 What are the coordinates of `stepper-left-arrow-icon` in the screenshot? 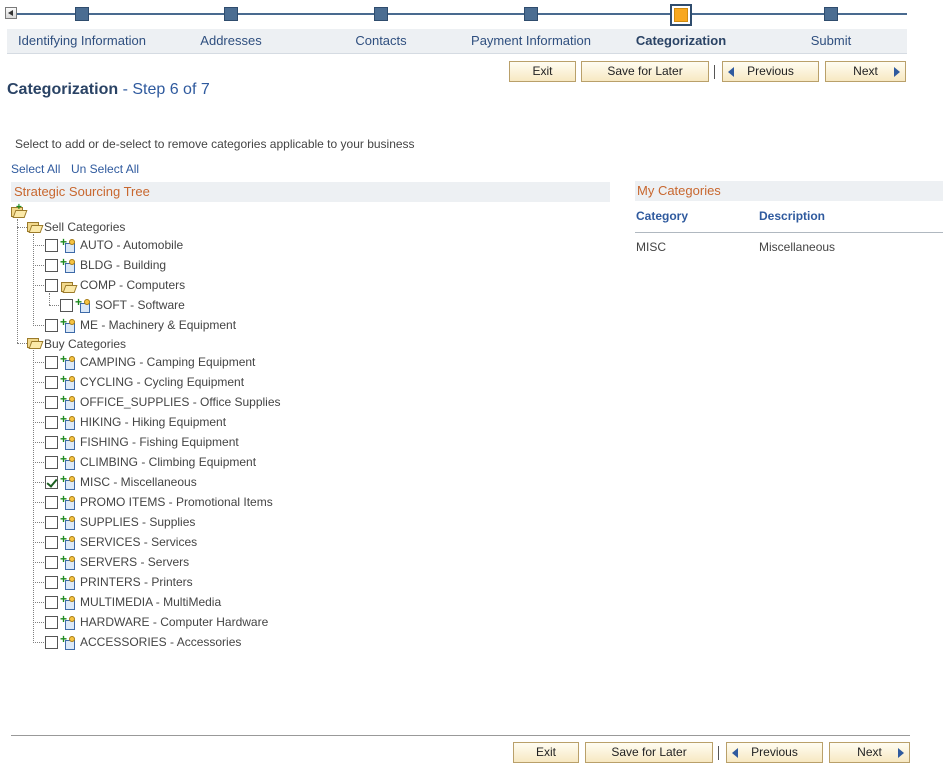 It's located at (11, 13).